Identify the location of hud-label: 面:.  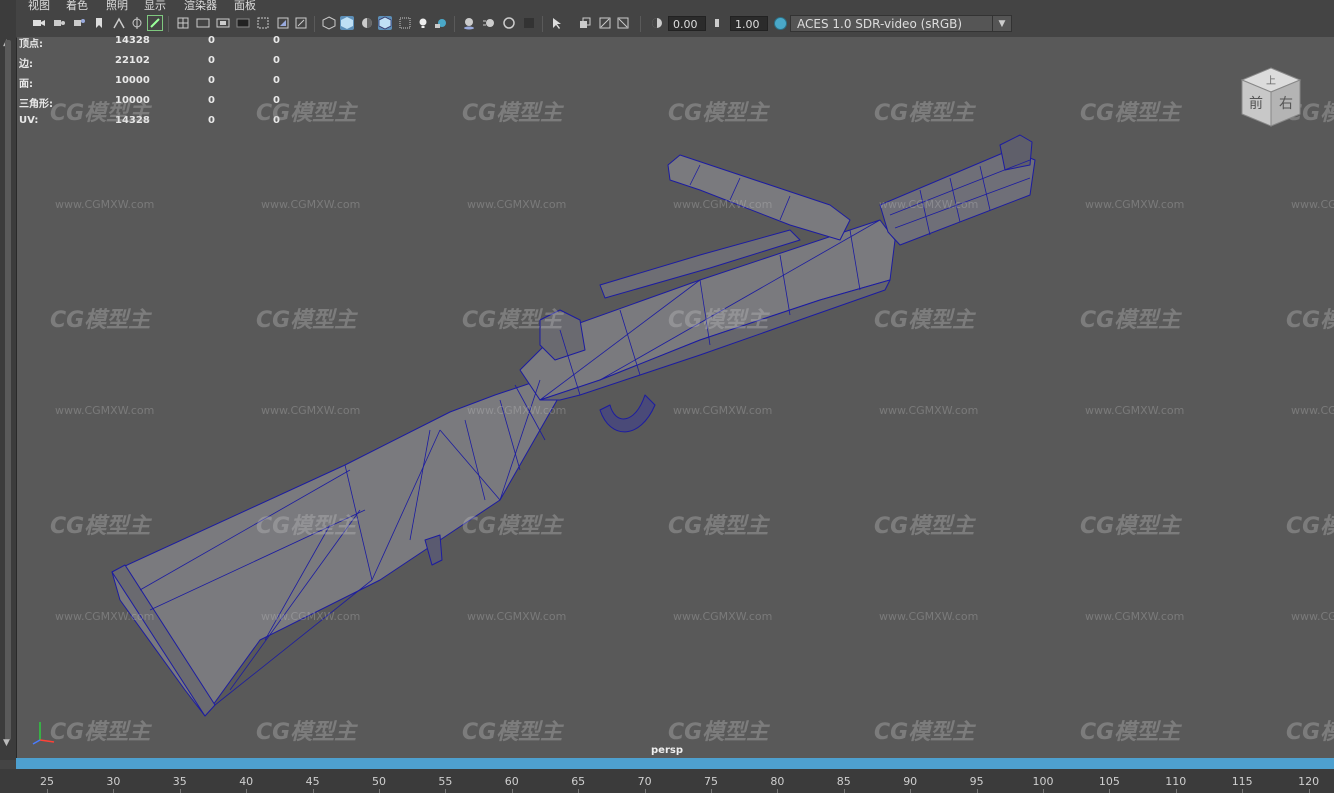
(26, 84).